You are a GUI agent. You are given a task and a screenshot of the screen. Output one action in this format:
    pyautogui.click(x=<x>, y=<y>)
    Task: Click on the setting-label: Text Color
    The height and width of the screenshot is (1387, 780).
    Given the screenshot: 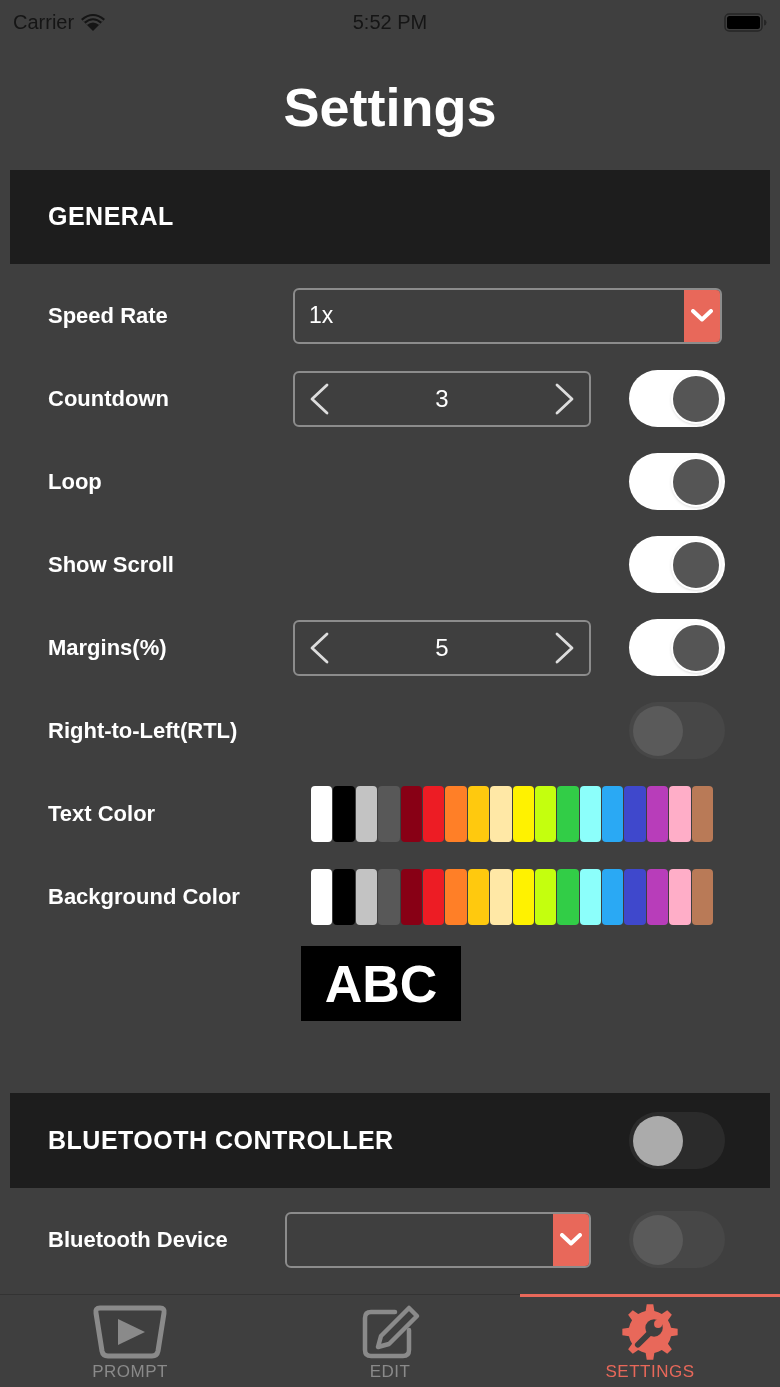 What is the action you would take?
    pyautogui.click(x=102, y=814)
    